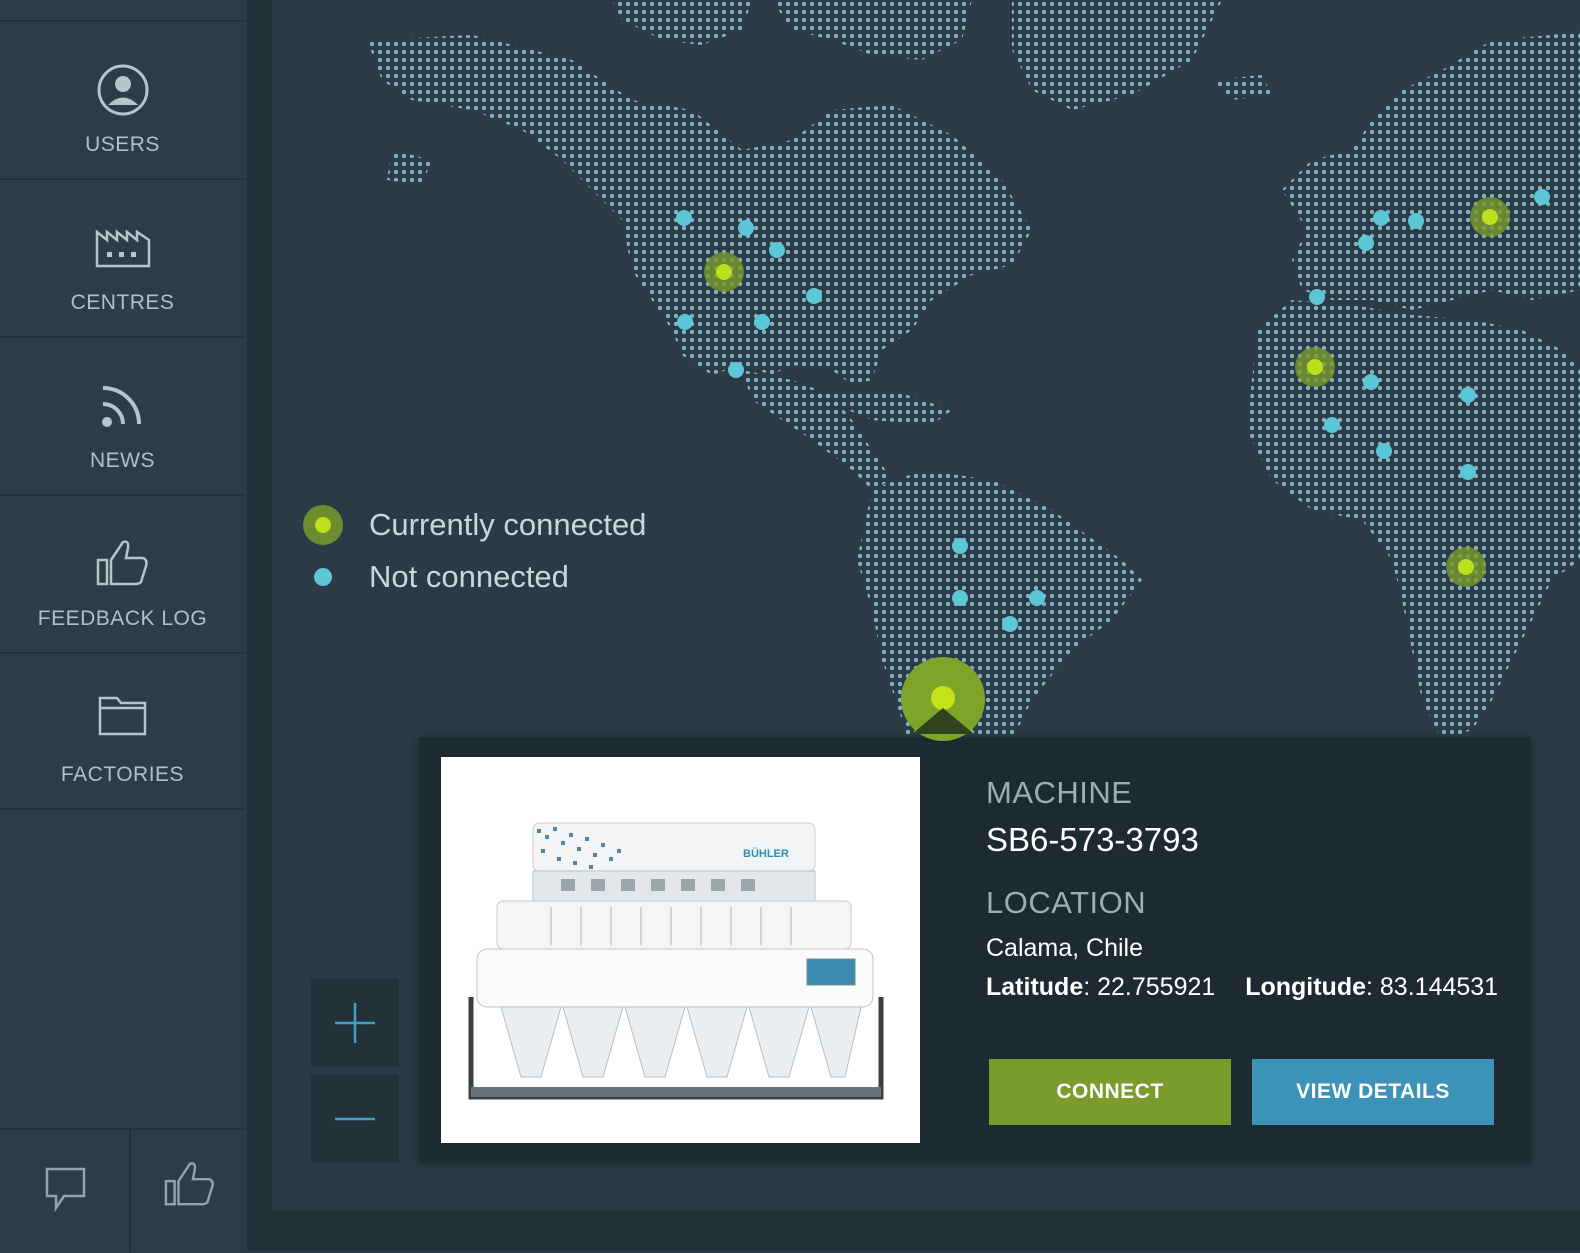  What do you see at coordinates (1306, 987) in the screenshot?
I see `longitude-label: Longitude` at bounding box center [1306, 987].